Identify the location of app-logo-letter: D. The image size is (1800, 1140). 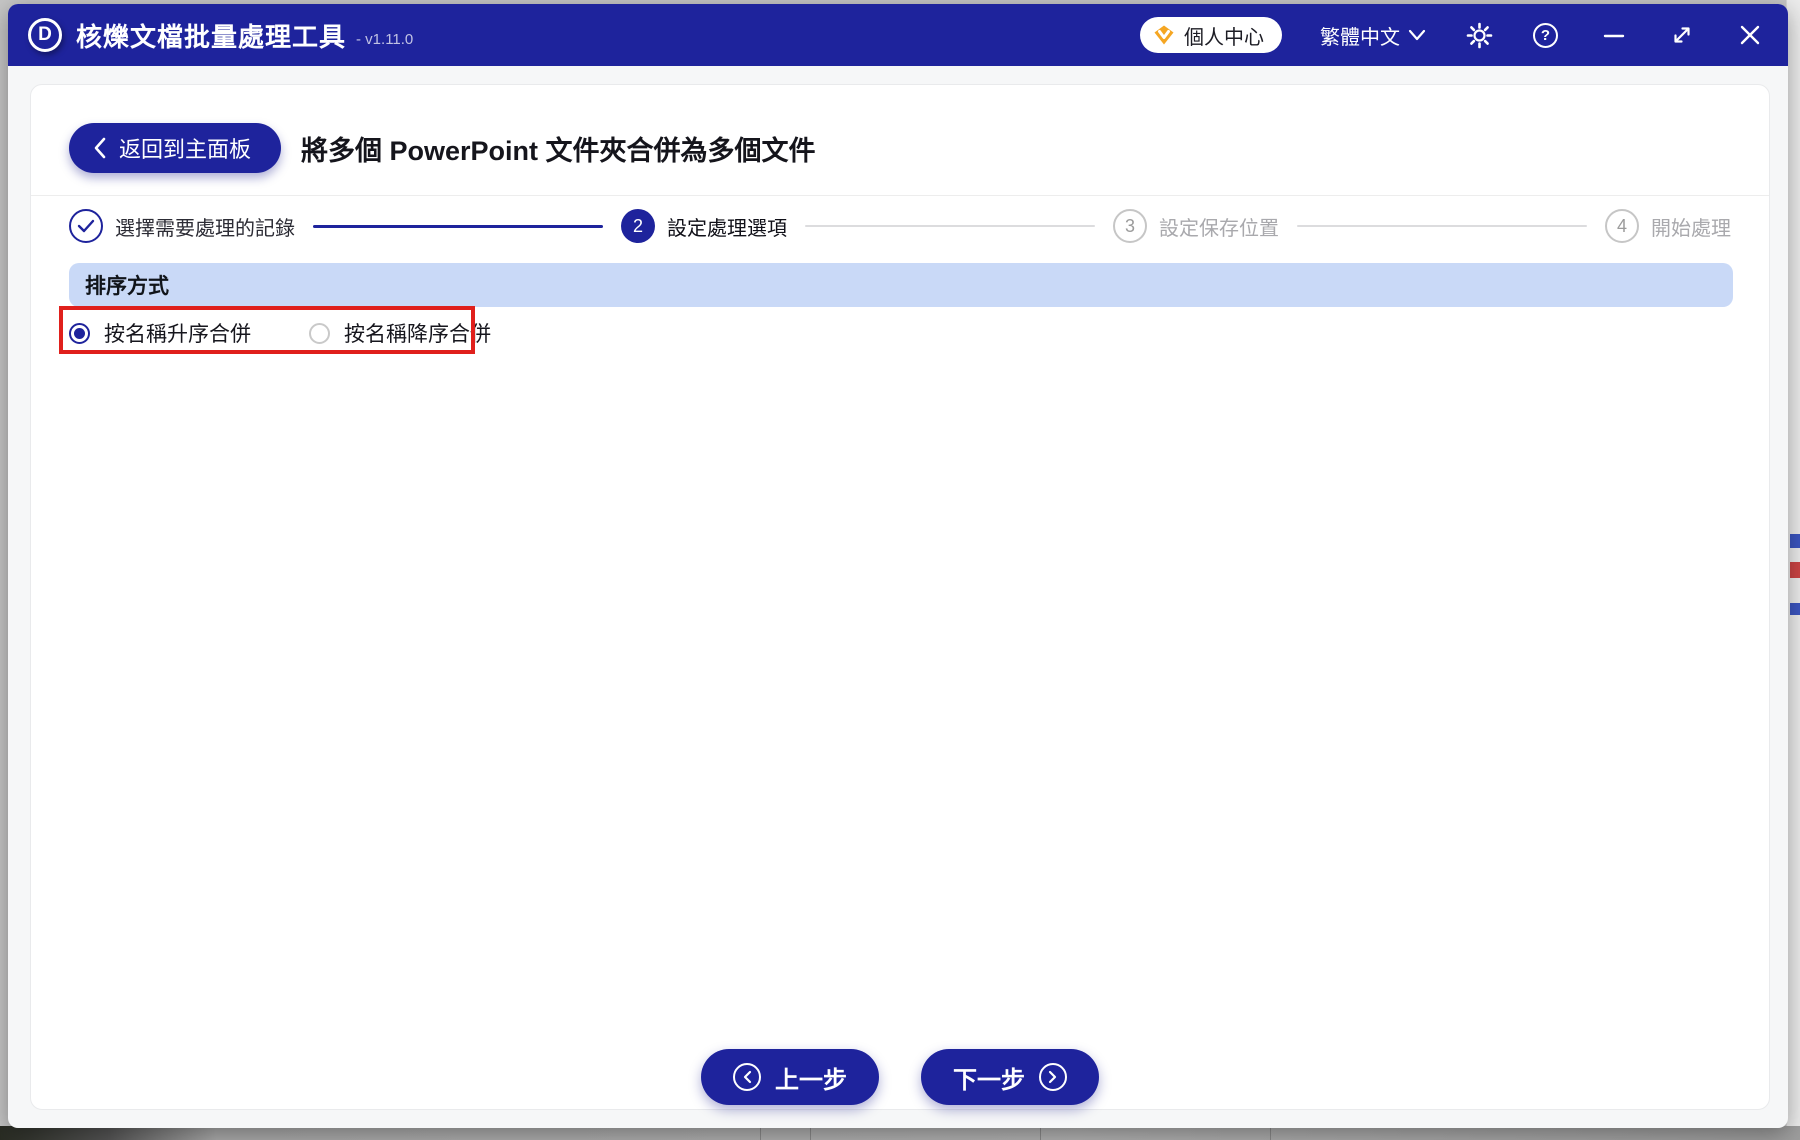
(45, 34).